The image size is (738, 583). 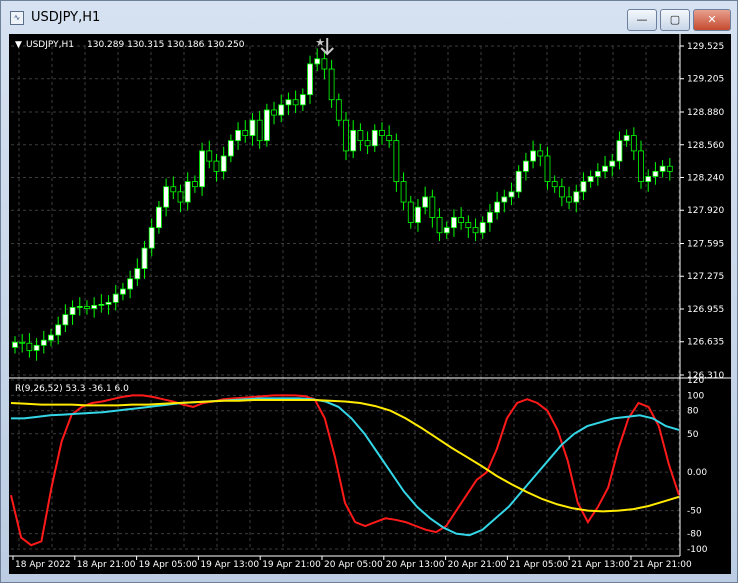 I want to click on time-axis-label: 18 Apr 2022, so click(x=43, y=565).